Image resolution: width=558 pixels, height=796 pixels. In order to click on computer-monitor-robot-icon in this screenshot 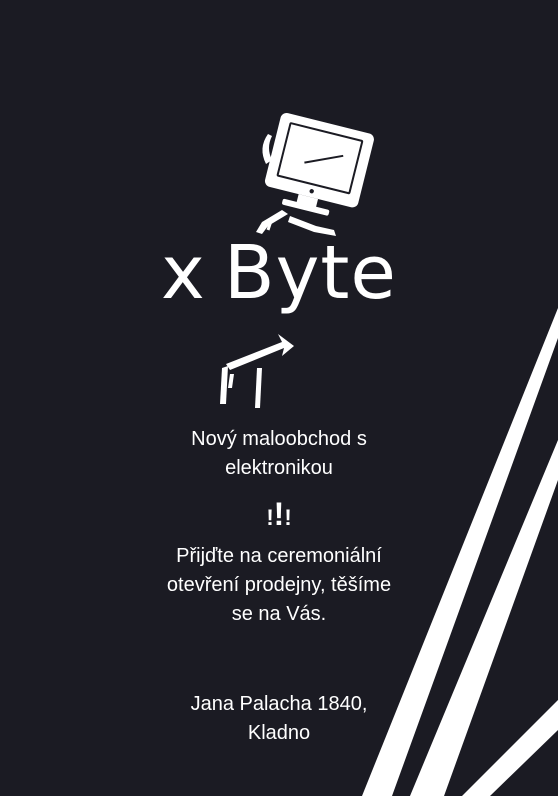, I will do `click(297, 260)`.